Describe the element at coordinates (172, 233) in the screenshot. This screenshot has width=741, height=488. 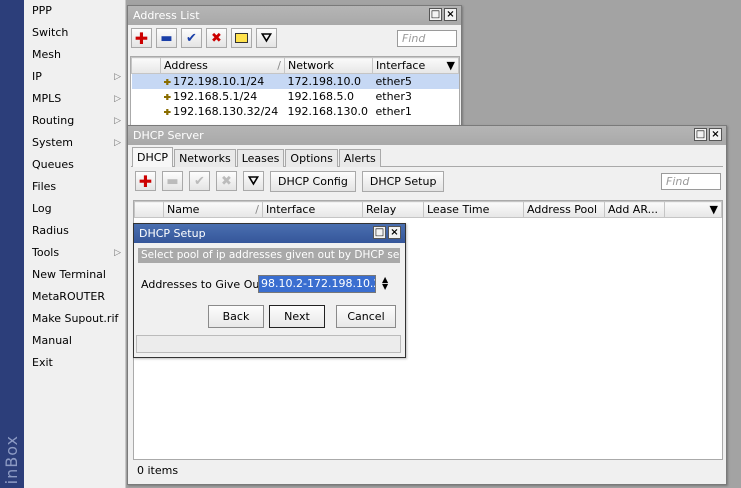
I see `dhcp-setup-title: DHCP Setup` at that location.